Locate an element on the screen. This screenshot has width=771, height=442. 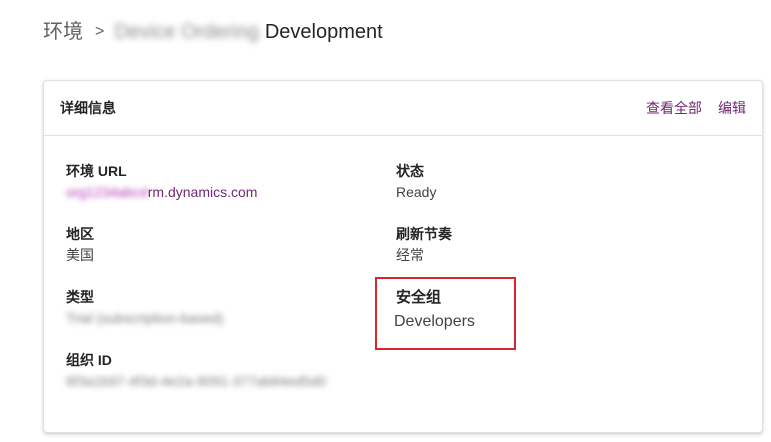
card-actions: 查看全部 编辑 is located at coordinates (696, 108).